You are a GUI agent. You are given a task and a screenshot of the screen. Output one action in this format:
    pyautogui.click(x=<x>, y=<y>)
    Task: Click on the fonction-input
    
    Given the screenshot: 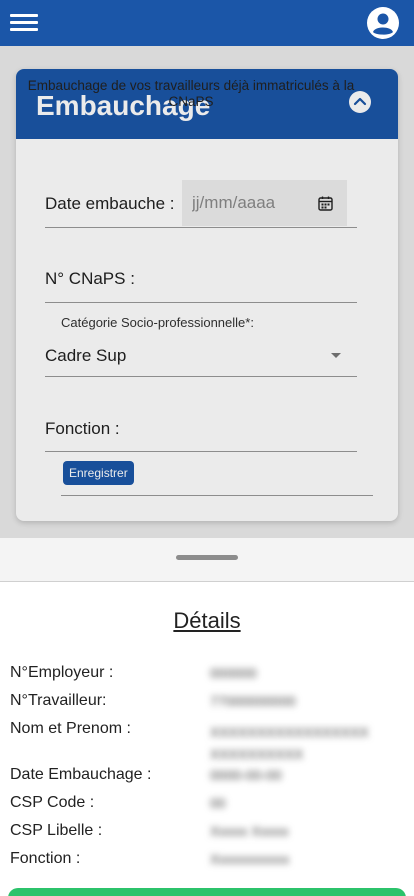 What is the action you would take?
    pyautogui.click(x=249, y=429)
    